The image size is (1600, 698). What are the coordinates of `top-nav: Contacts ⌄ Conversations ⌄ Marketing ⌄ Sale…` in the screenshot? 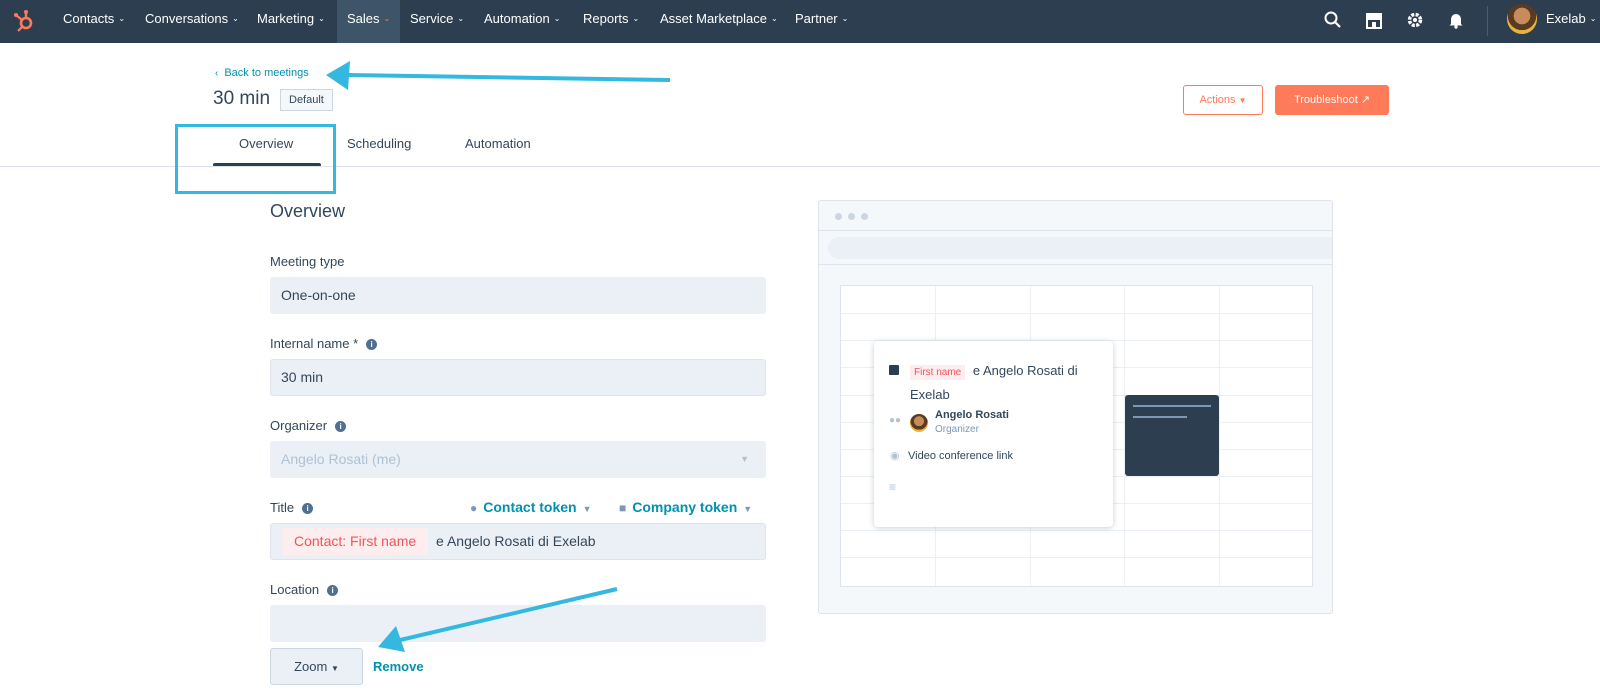 It's located at (800, 21).